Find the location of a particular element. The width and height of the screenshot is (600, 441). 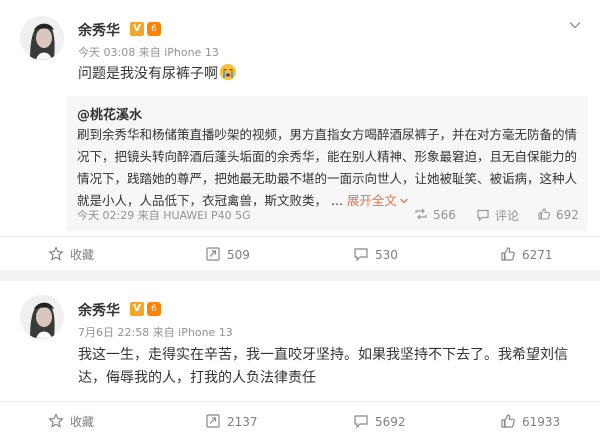

repost-count: 509 is located at coordinates (238, 255).